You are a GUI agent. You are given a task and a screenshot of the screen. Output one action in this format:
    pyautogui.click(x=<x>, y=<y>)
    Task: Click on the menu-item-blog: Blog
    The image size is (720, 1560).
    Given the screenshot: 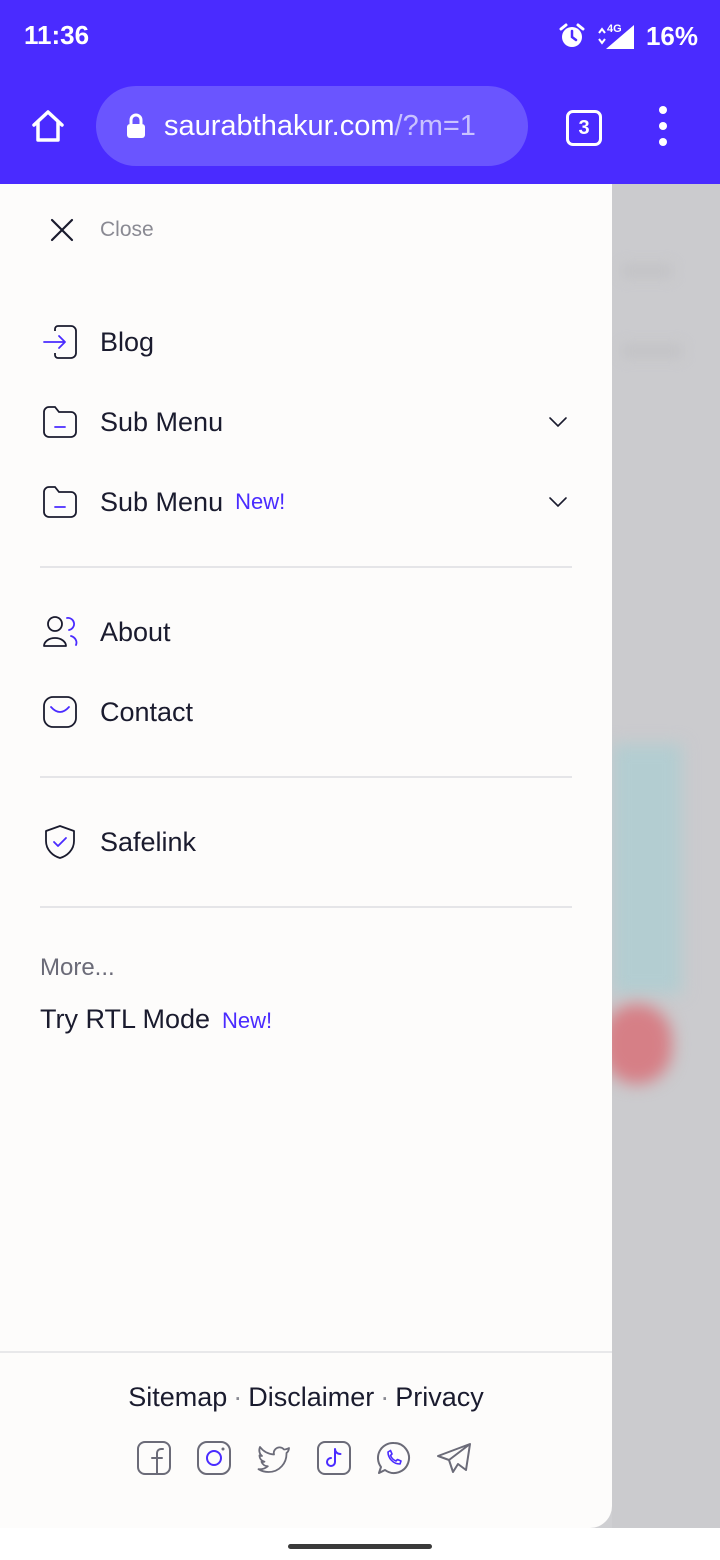 What is the action you would take?
    pyautogui.click(x=306, y=342)
    